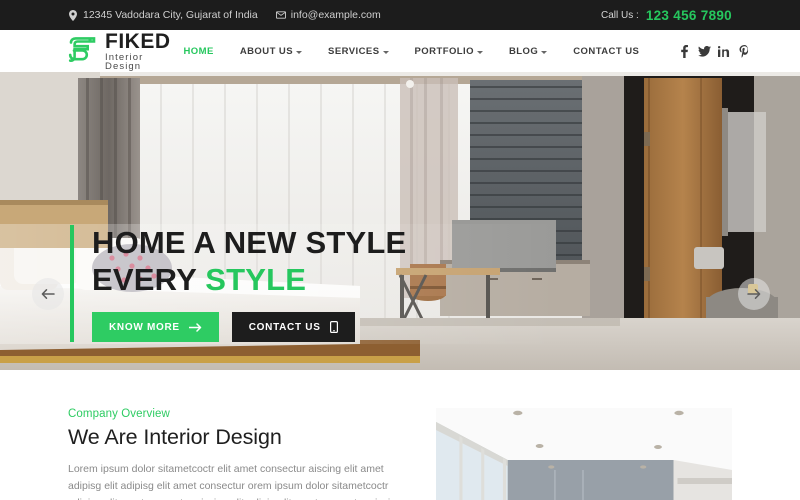  I want to click on nav-item-services: SERVICES, so click(358, 51).